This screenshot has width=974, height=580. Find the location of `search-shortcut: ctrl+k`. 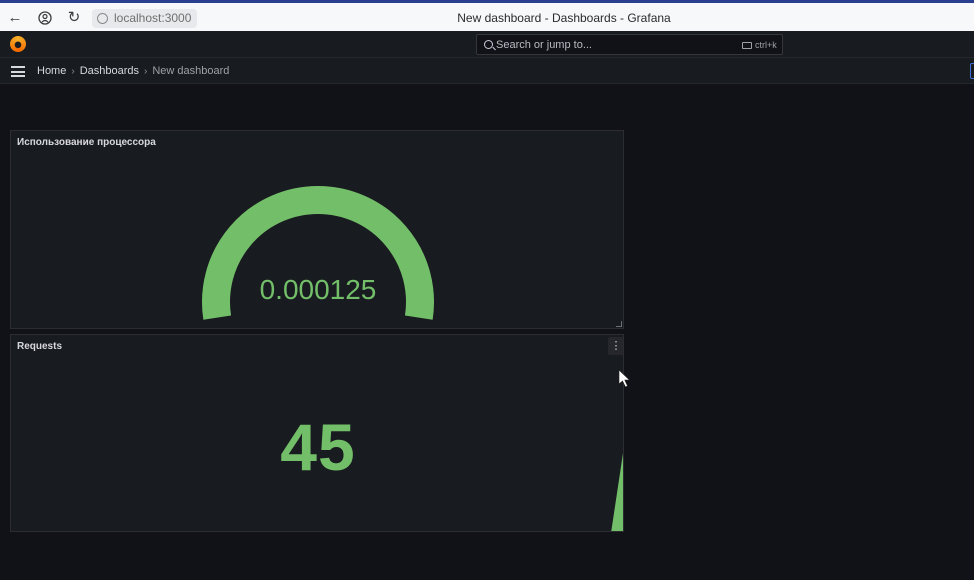

search-shortcut: ctrl+k is located at coordinates (766, 45).